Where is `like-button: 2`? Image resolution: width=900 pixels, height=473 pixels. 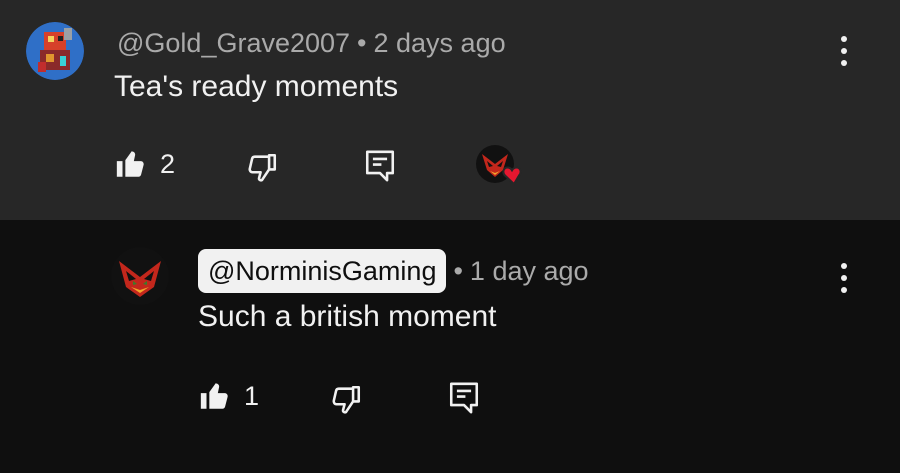
like-button: 2 is located at coordinates (144, 164).